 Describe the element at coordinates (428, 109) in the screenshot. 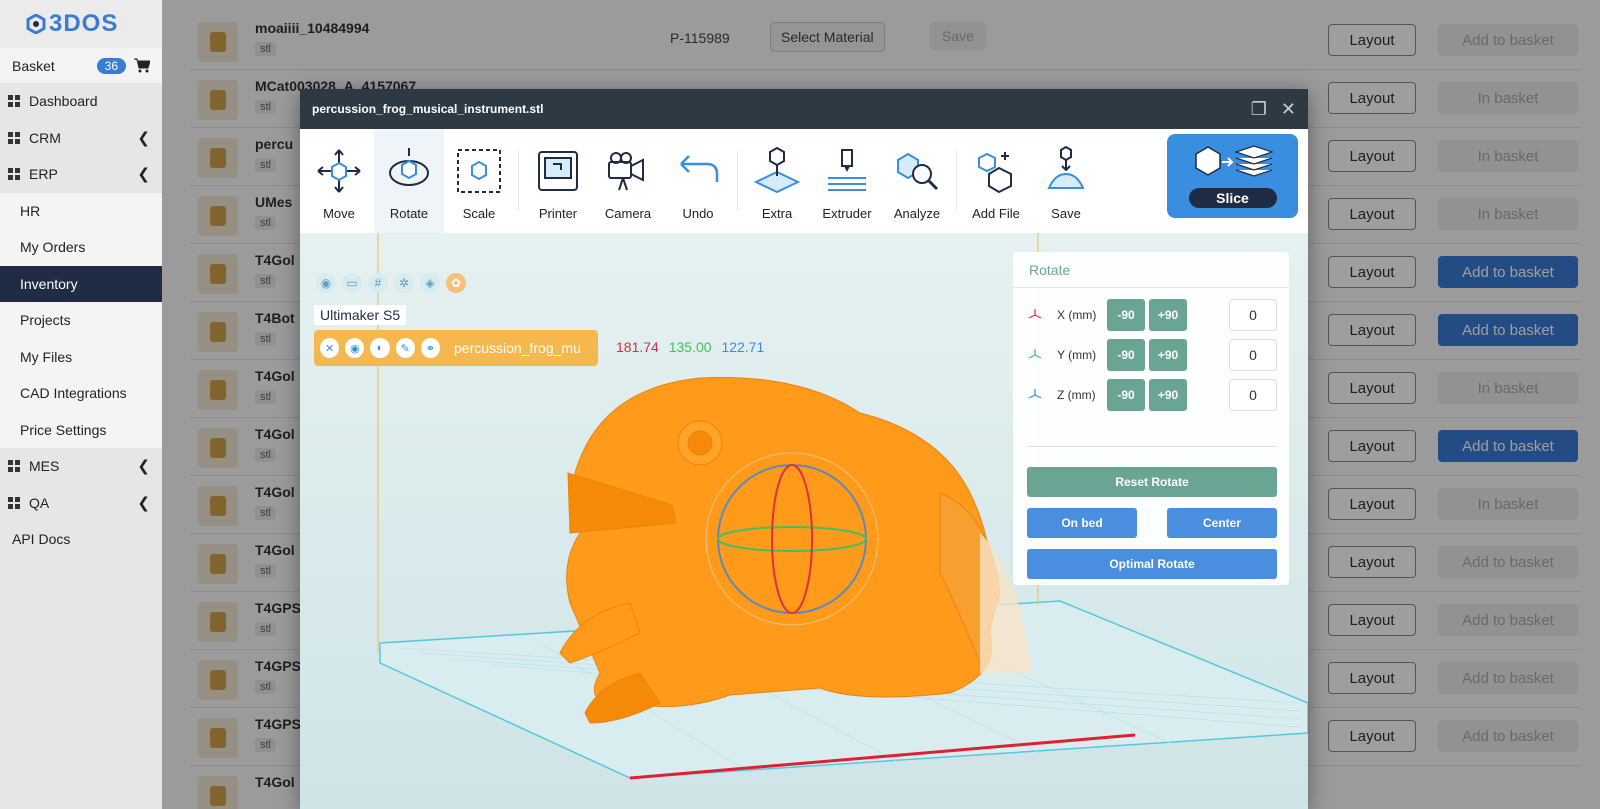

I see `modal-title: percussion_frog_musical_instrument.stl` at that location.